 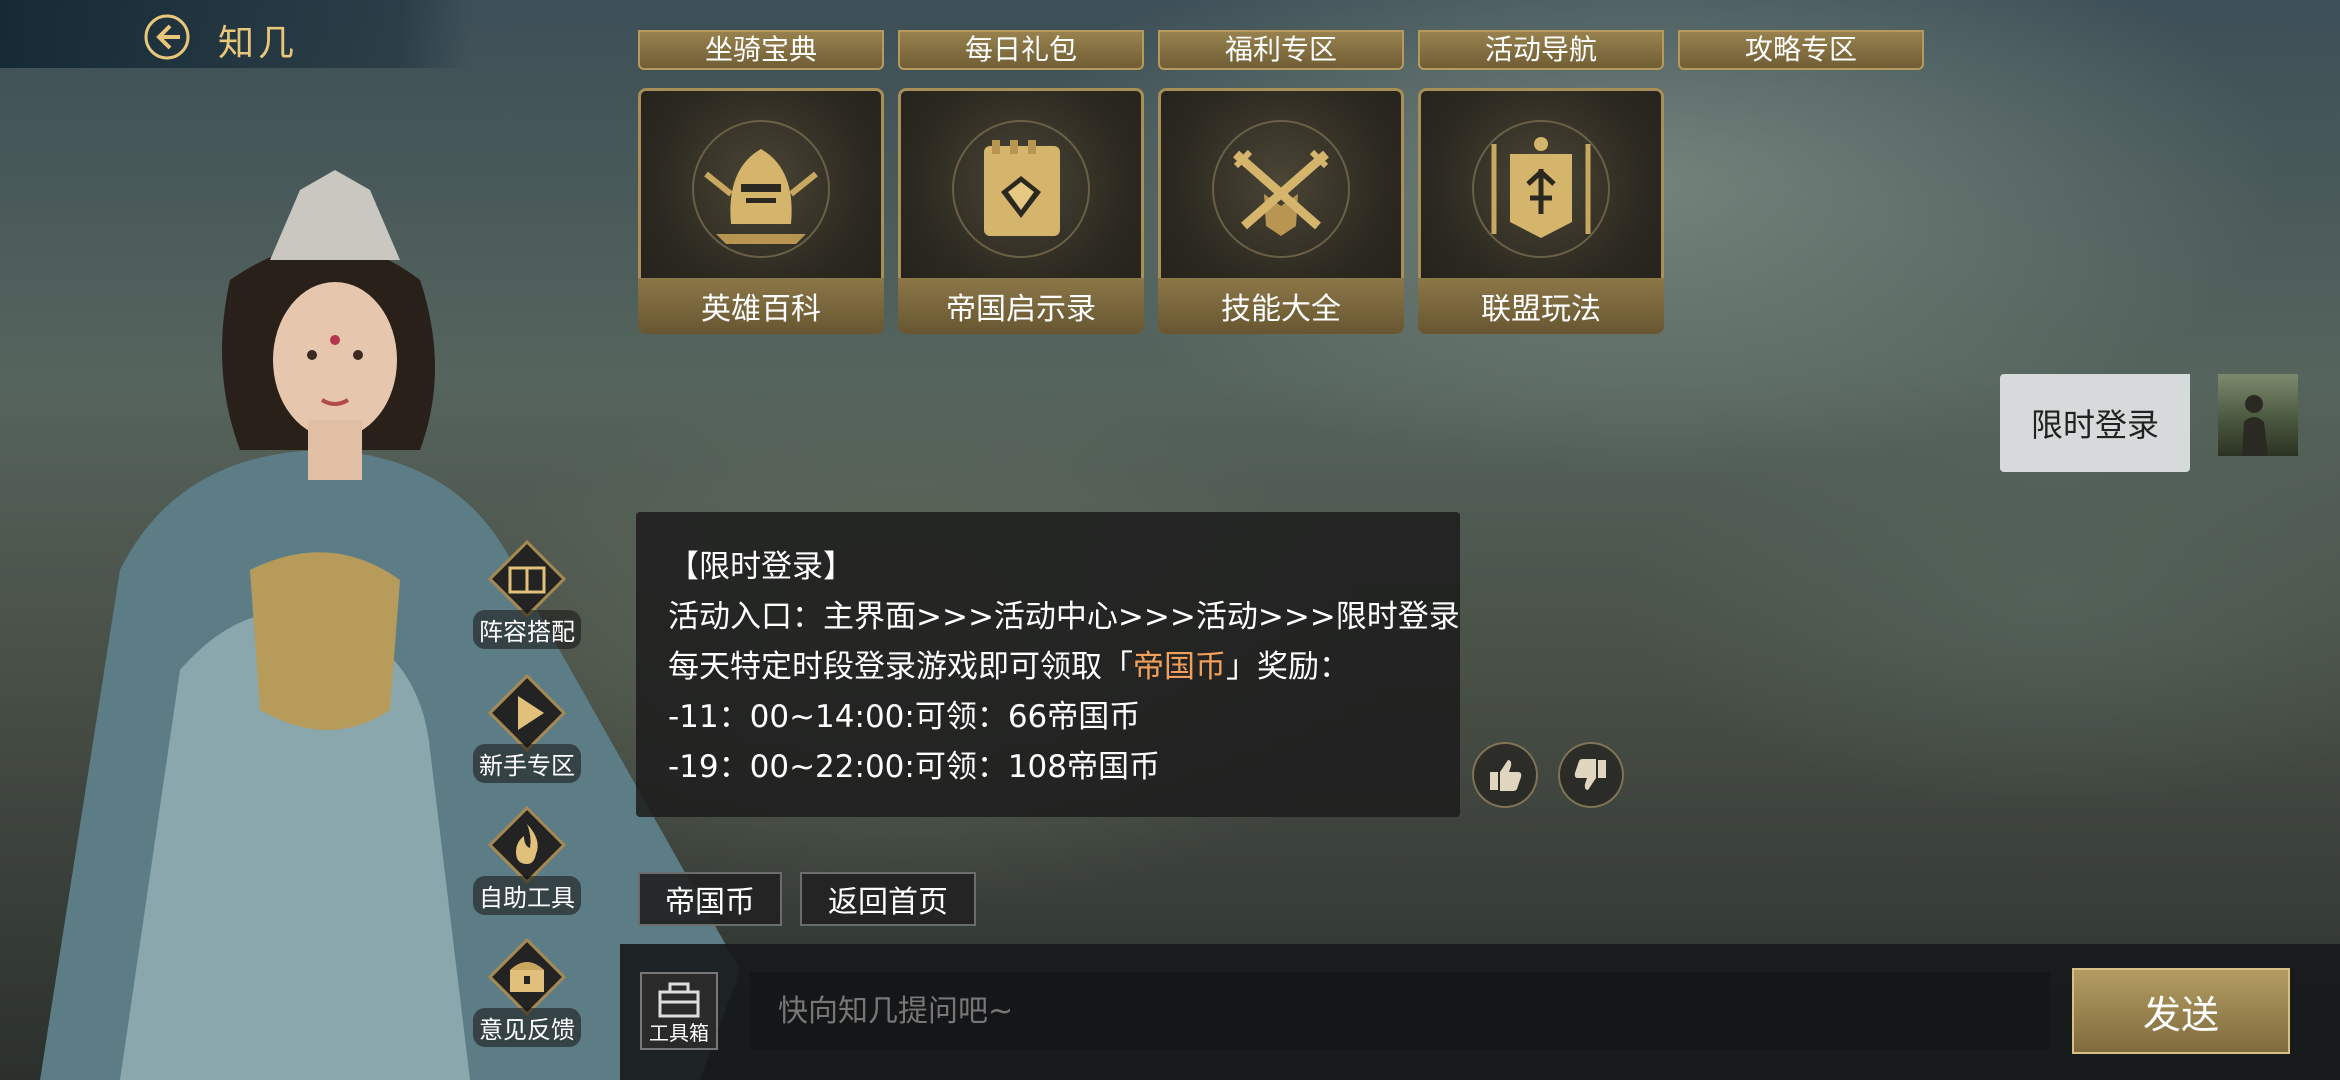 I want to click on crossed-swords-icon, so click(x=1281, y=189).